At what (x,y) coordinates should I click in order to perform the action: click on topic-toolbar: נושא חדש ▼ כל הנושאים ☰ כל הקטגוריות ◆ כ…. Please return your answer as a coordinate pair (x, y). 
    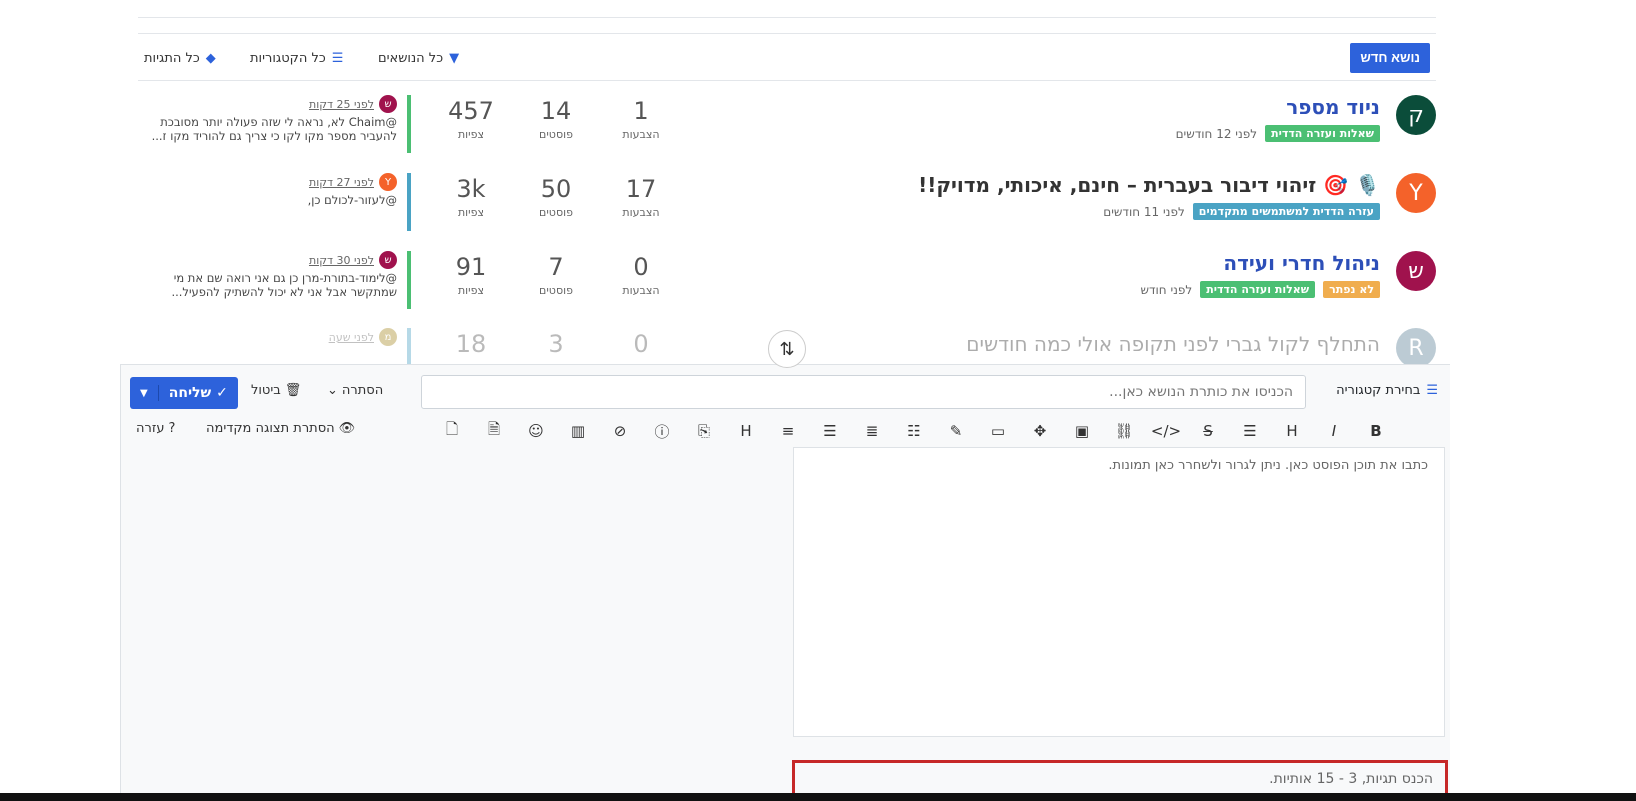
    Looking at the image, I should click on (787, 57).